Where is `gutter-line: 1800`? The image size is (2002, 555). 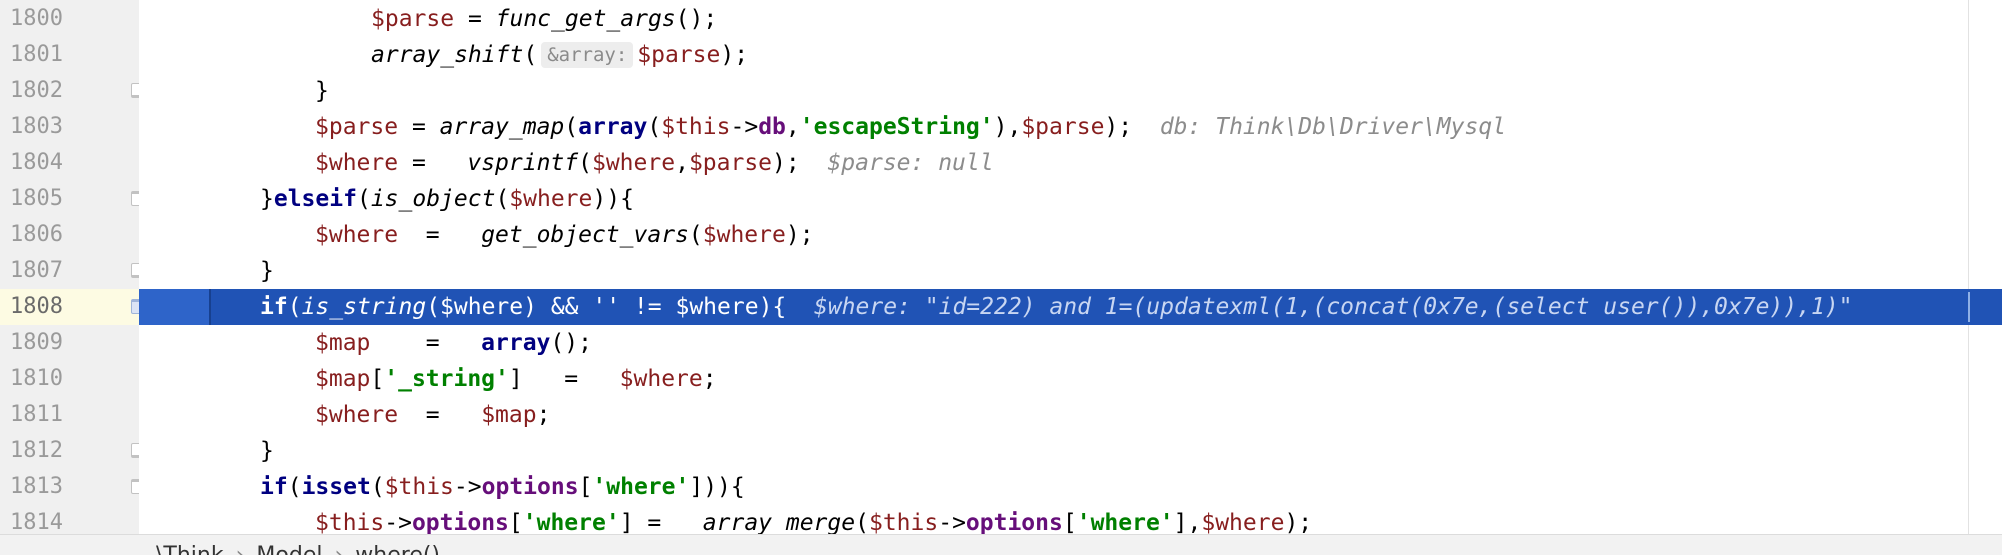 gutter-line: 1800 is located at coordinates (69, 19).